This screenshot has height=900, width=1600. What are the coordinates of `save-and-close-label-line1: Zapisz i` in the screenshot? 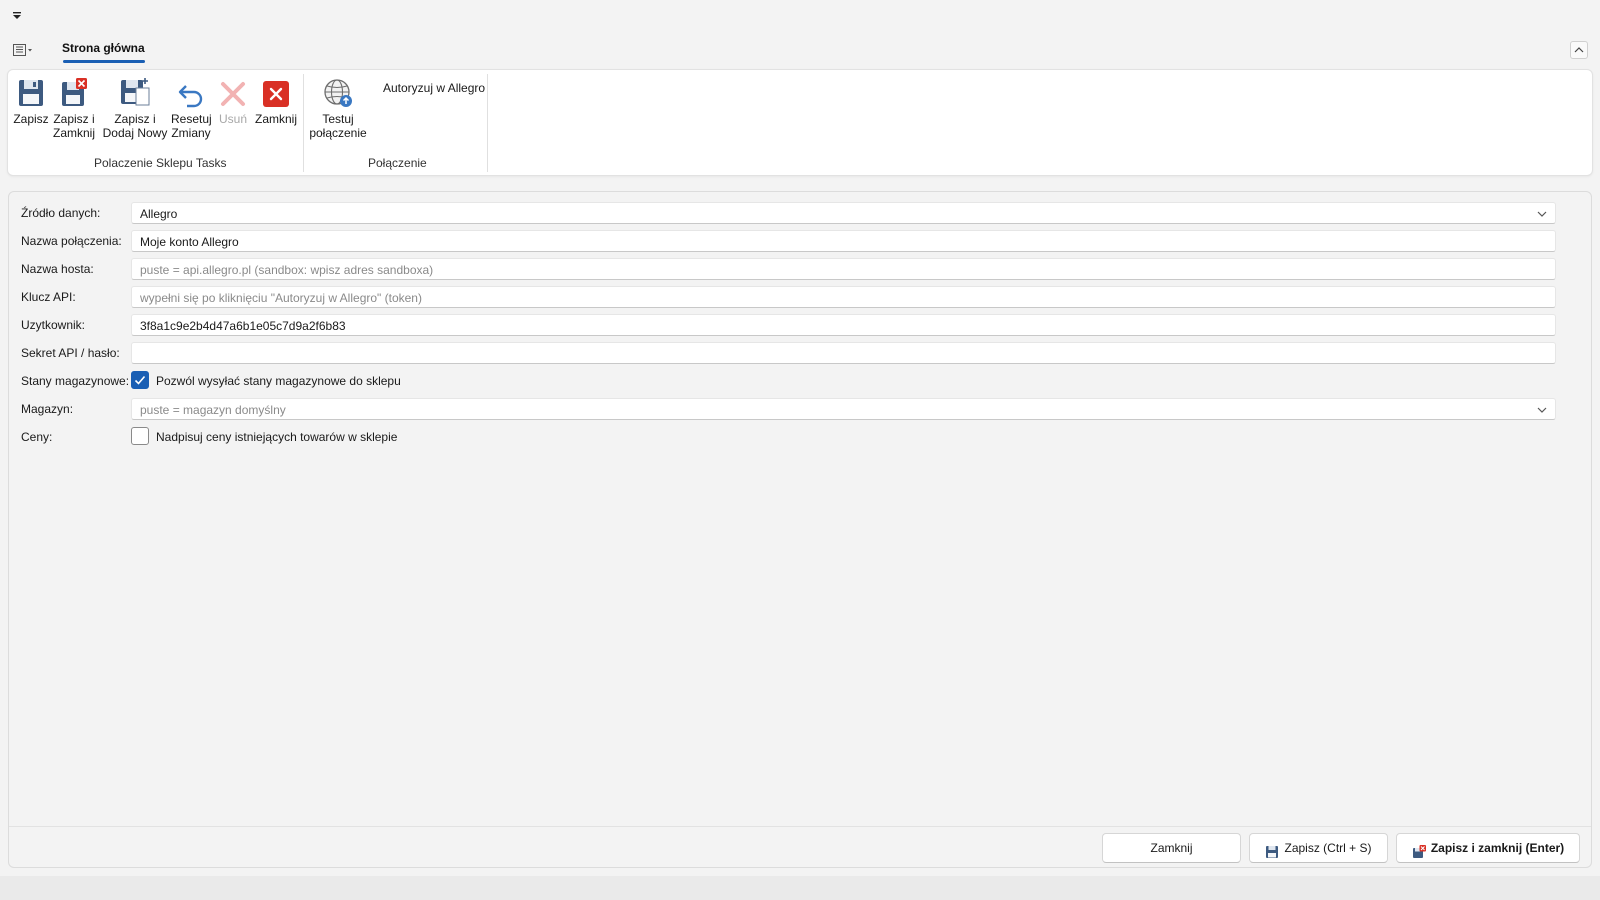 It's located at (74, 119).